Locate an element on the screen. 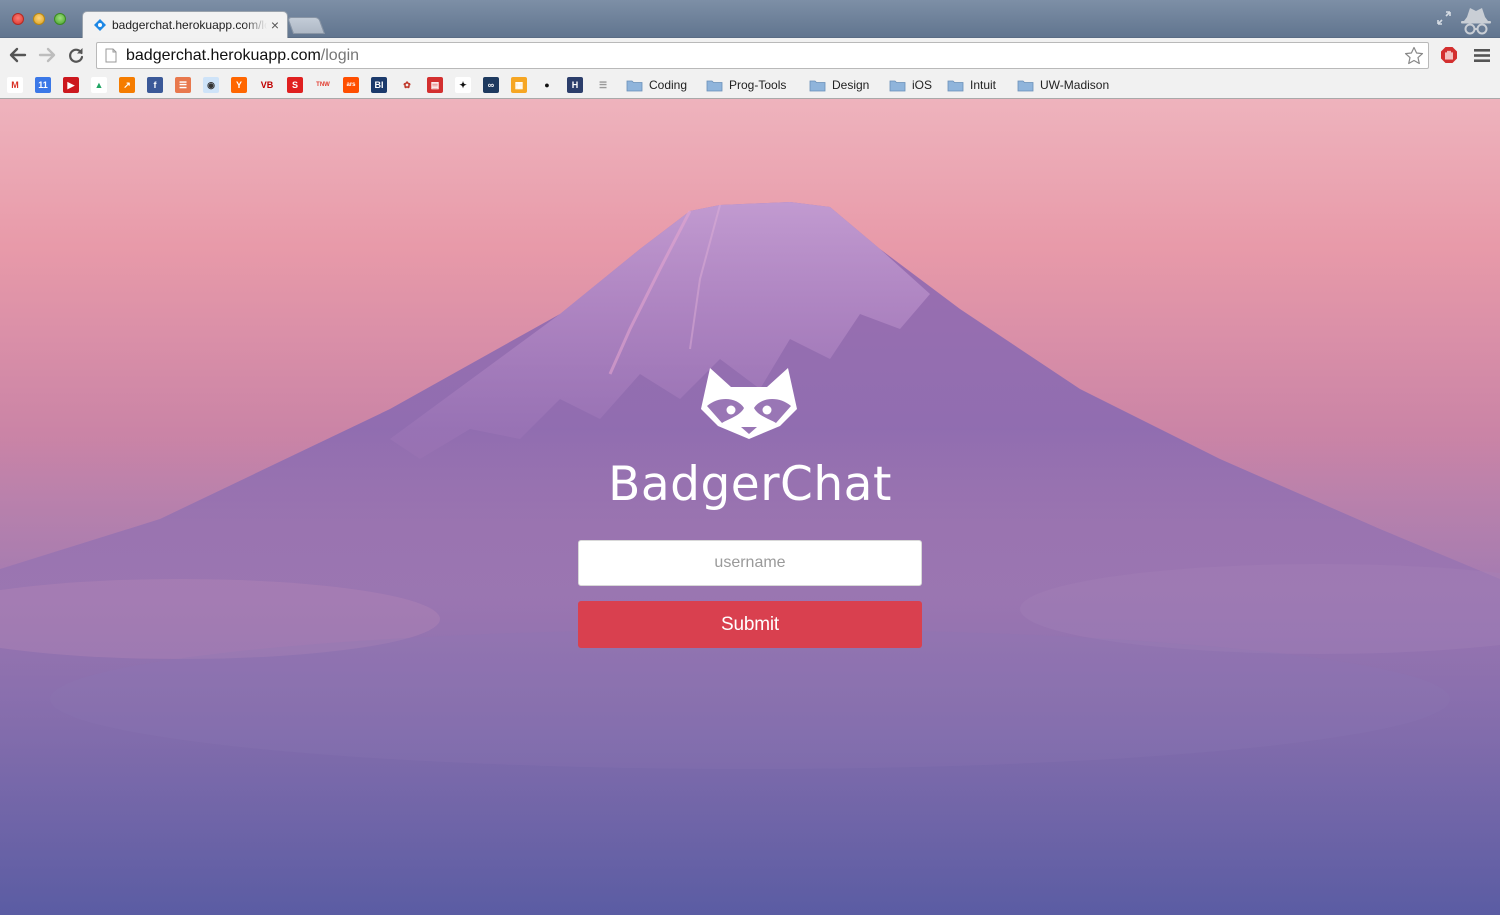  incognito-icon is located at coordinates (1476, 21).